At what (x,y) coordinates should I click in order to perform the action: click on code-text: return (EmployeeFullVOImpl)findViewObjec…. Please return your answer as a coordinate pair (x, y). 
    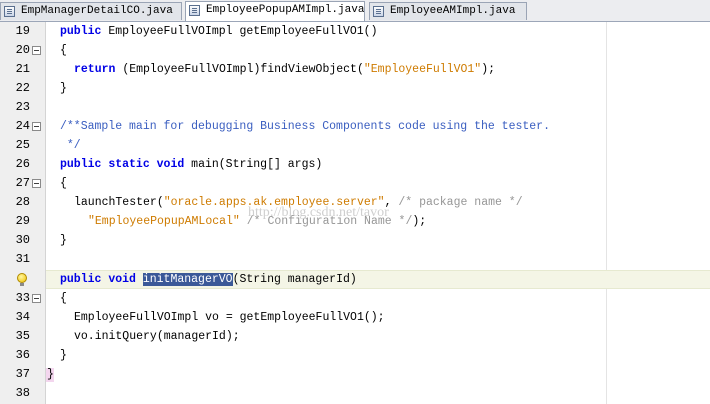
    Looking at the image, I should click on (284, 69).